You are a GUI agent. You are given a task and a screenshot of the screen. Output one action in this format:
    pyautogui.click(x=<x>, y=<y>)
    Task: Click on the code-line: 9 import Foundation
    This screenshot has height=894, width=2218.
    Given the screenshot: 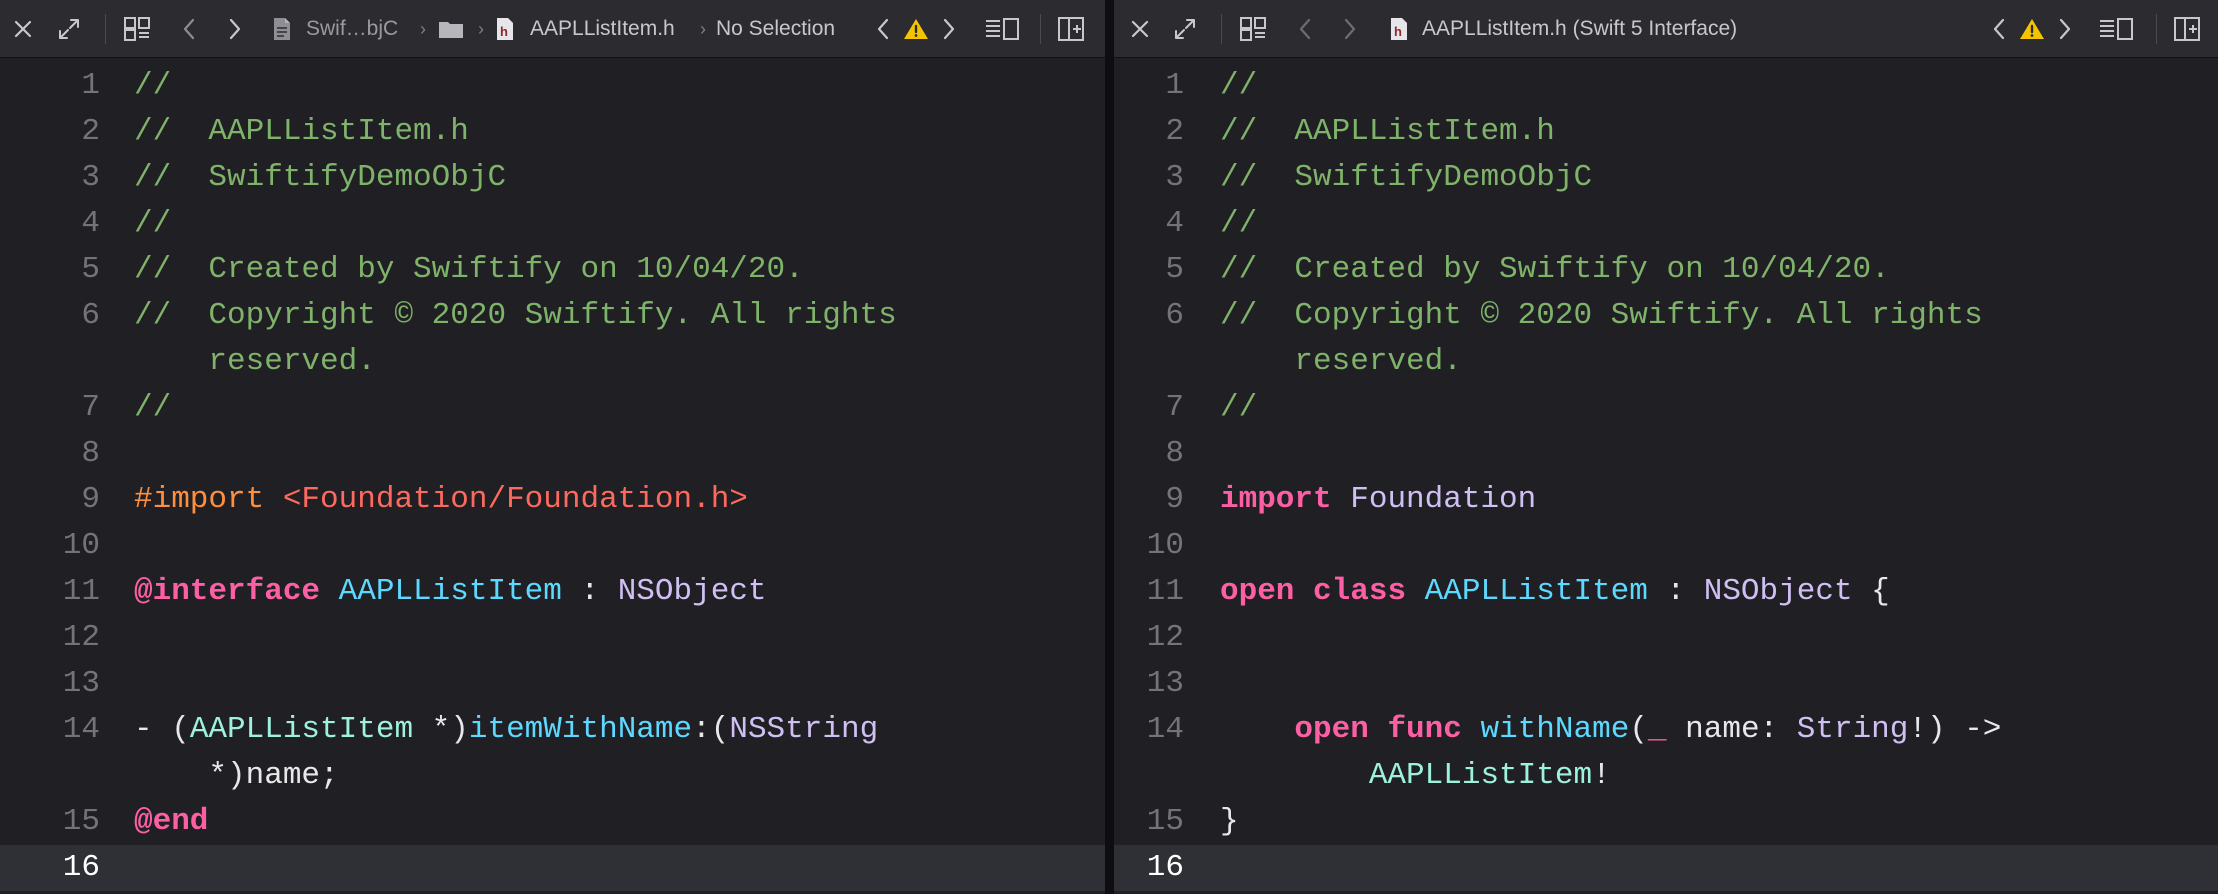 What is the action you would take?
    pyautogui.click(x=1666, y=500)
    